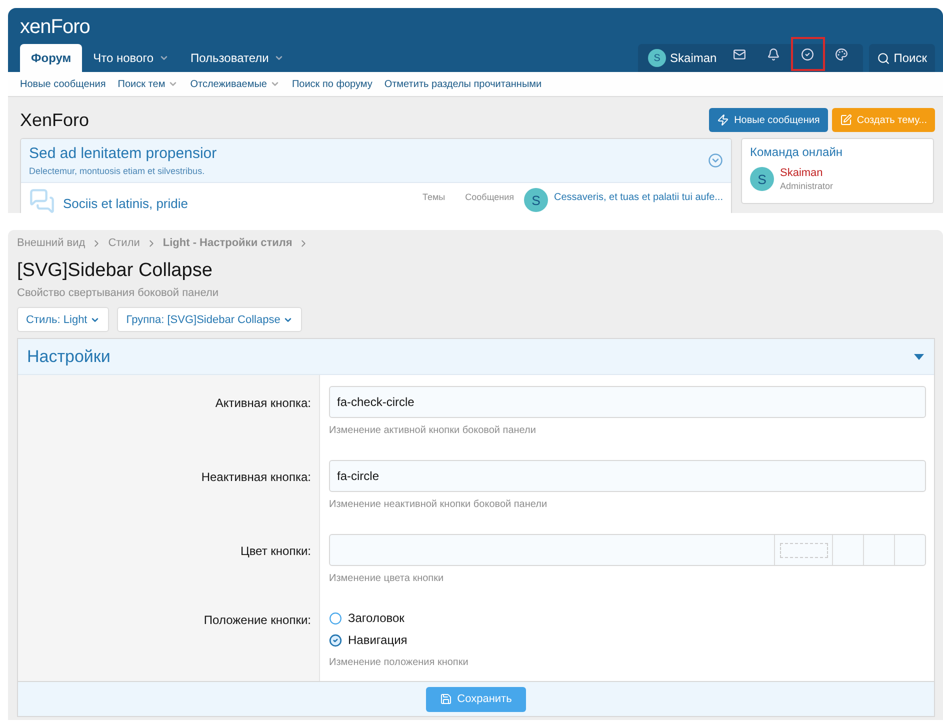  I want to click on palette-icon, so click(841, 54).